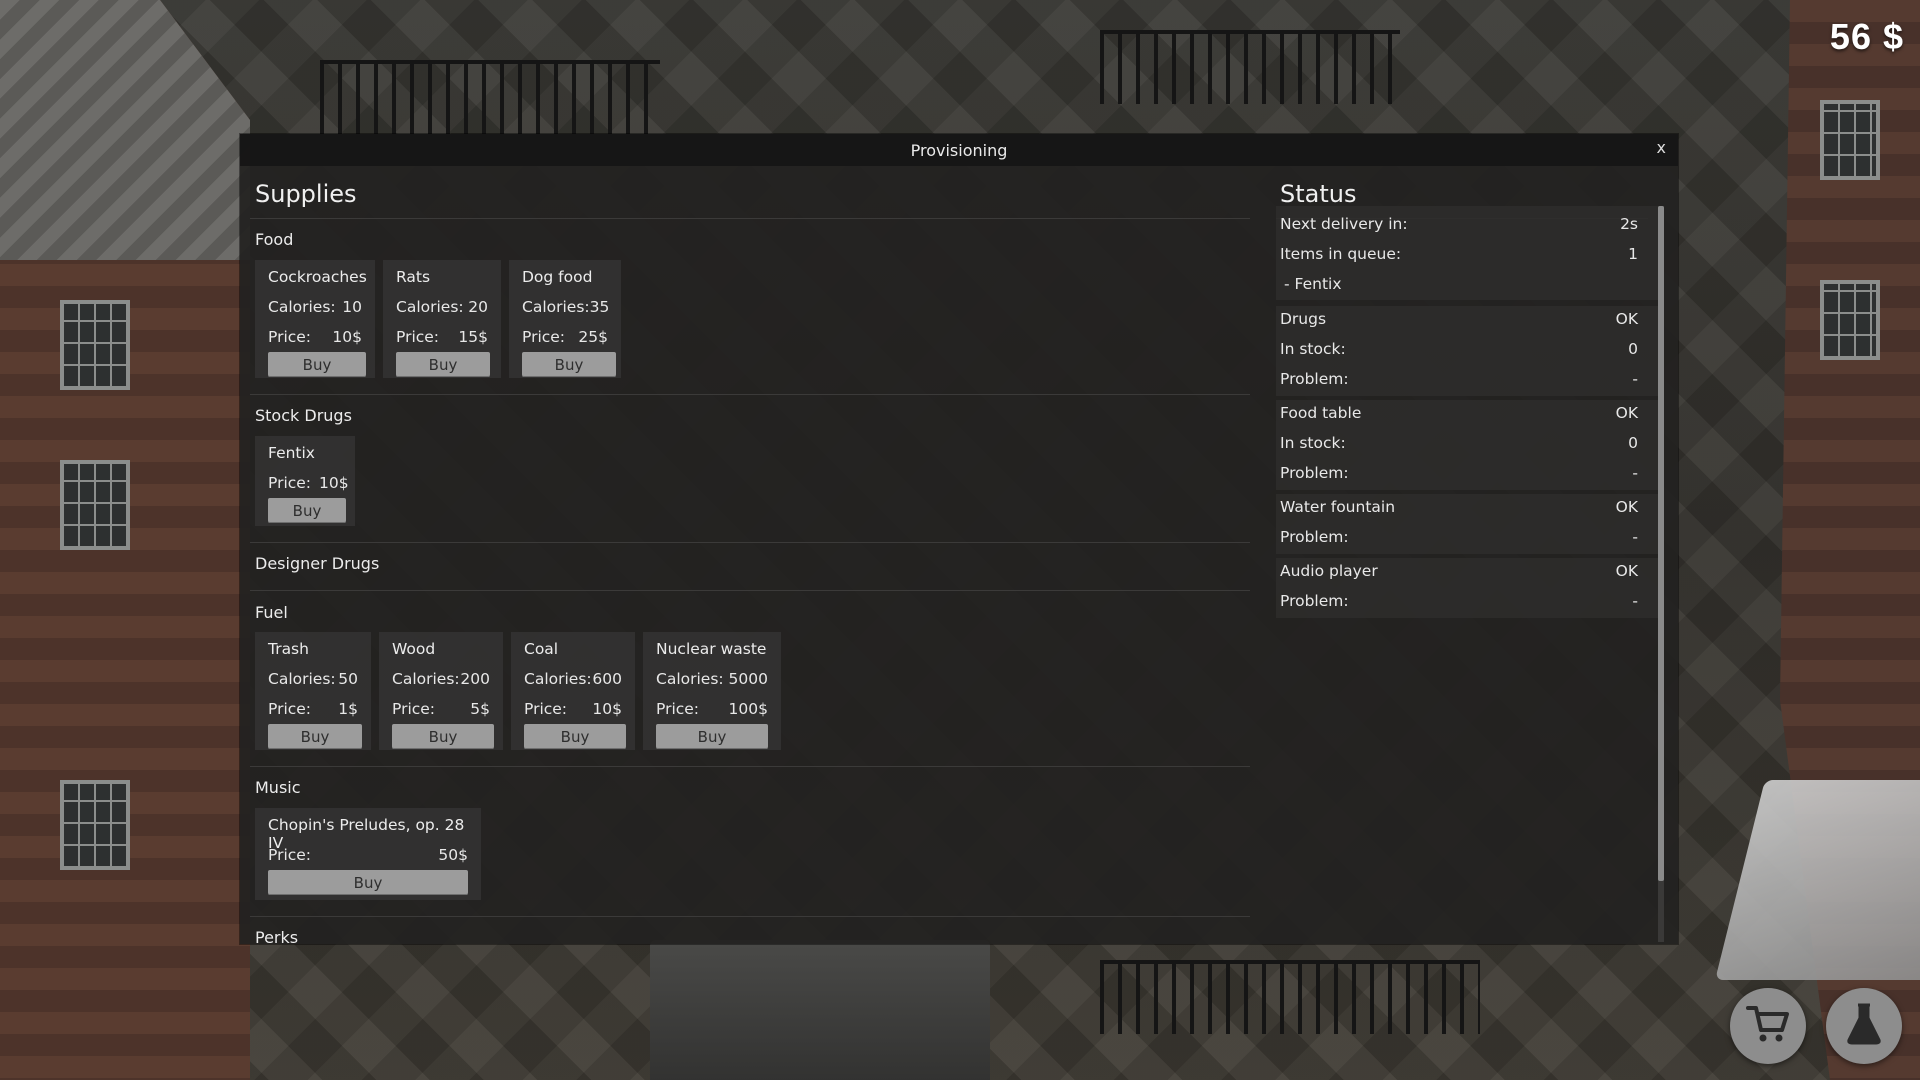 This screenshot has height=1080, width=1920. What do you see at coordinates (478, 307) in the screenshot?
I see `calories-value: 20` at bounding box center [478, 307].